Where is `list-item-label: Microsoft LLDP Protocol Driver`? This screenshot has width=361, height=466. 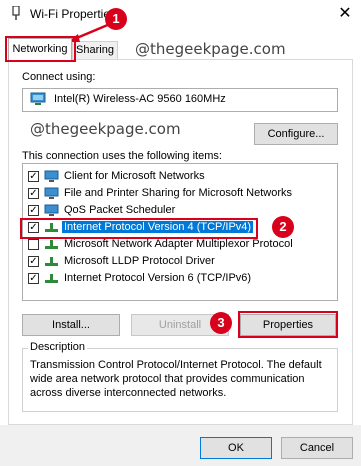
list-item-label: Microsoft LLDP Protocol Driver is located at coordinates (139, 261).